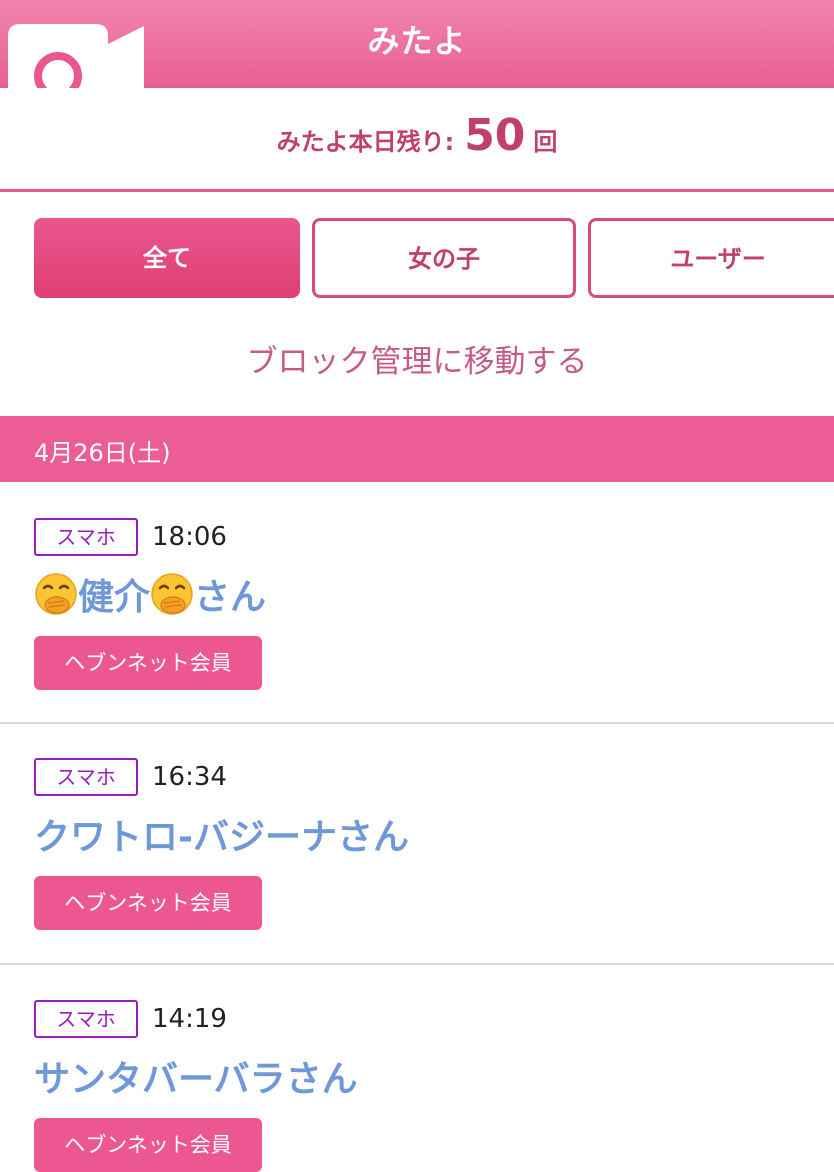 This screenshot has width=834, height=1172. I want to click on page-title: みたよ, so click(417, 41).